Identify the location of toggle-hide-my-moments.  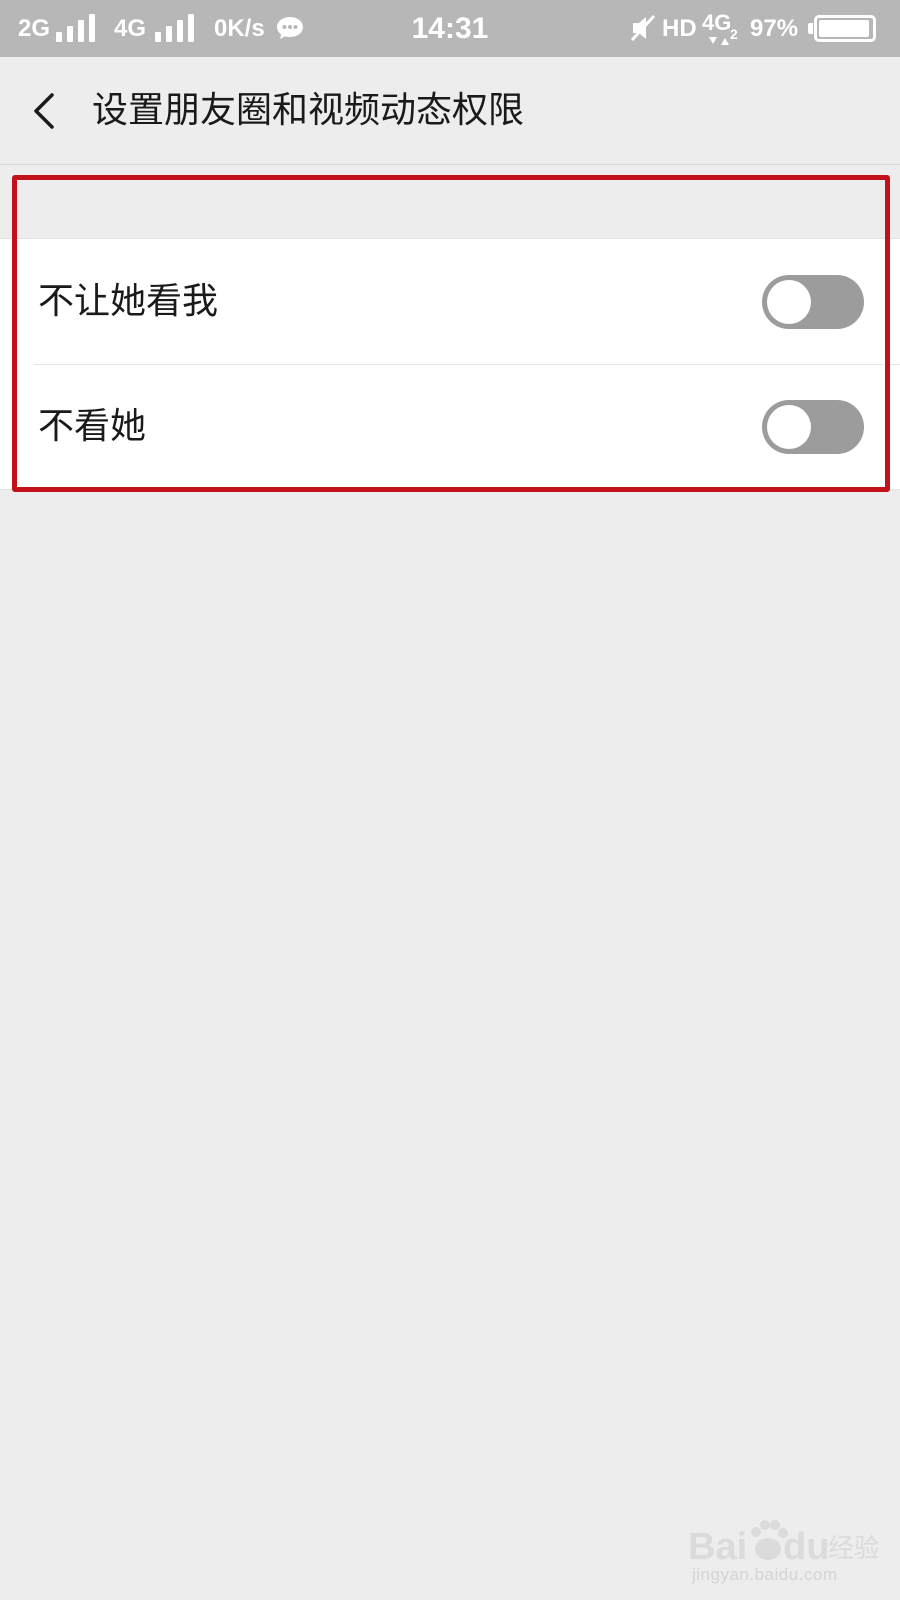
(813, 302).